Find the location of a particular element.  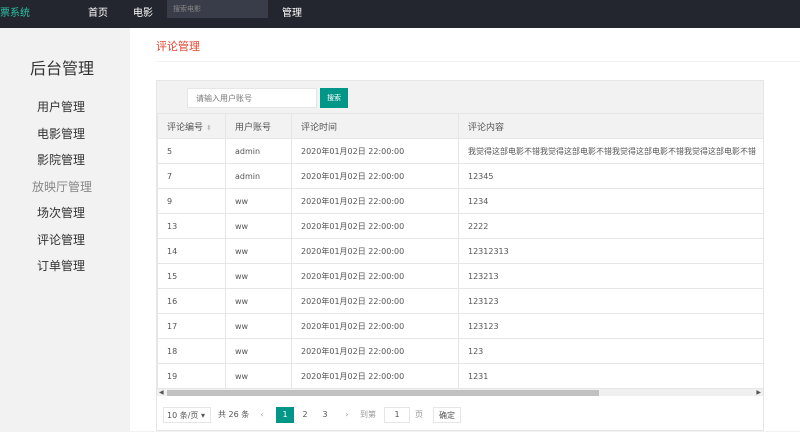

table-row: 16 ww 2020年01月02日 22:00:00 123123 is located at coordinates (460, 301).